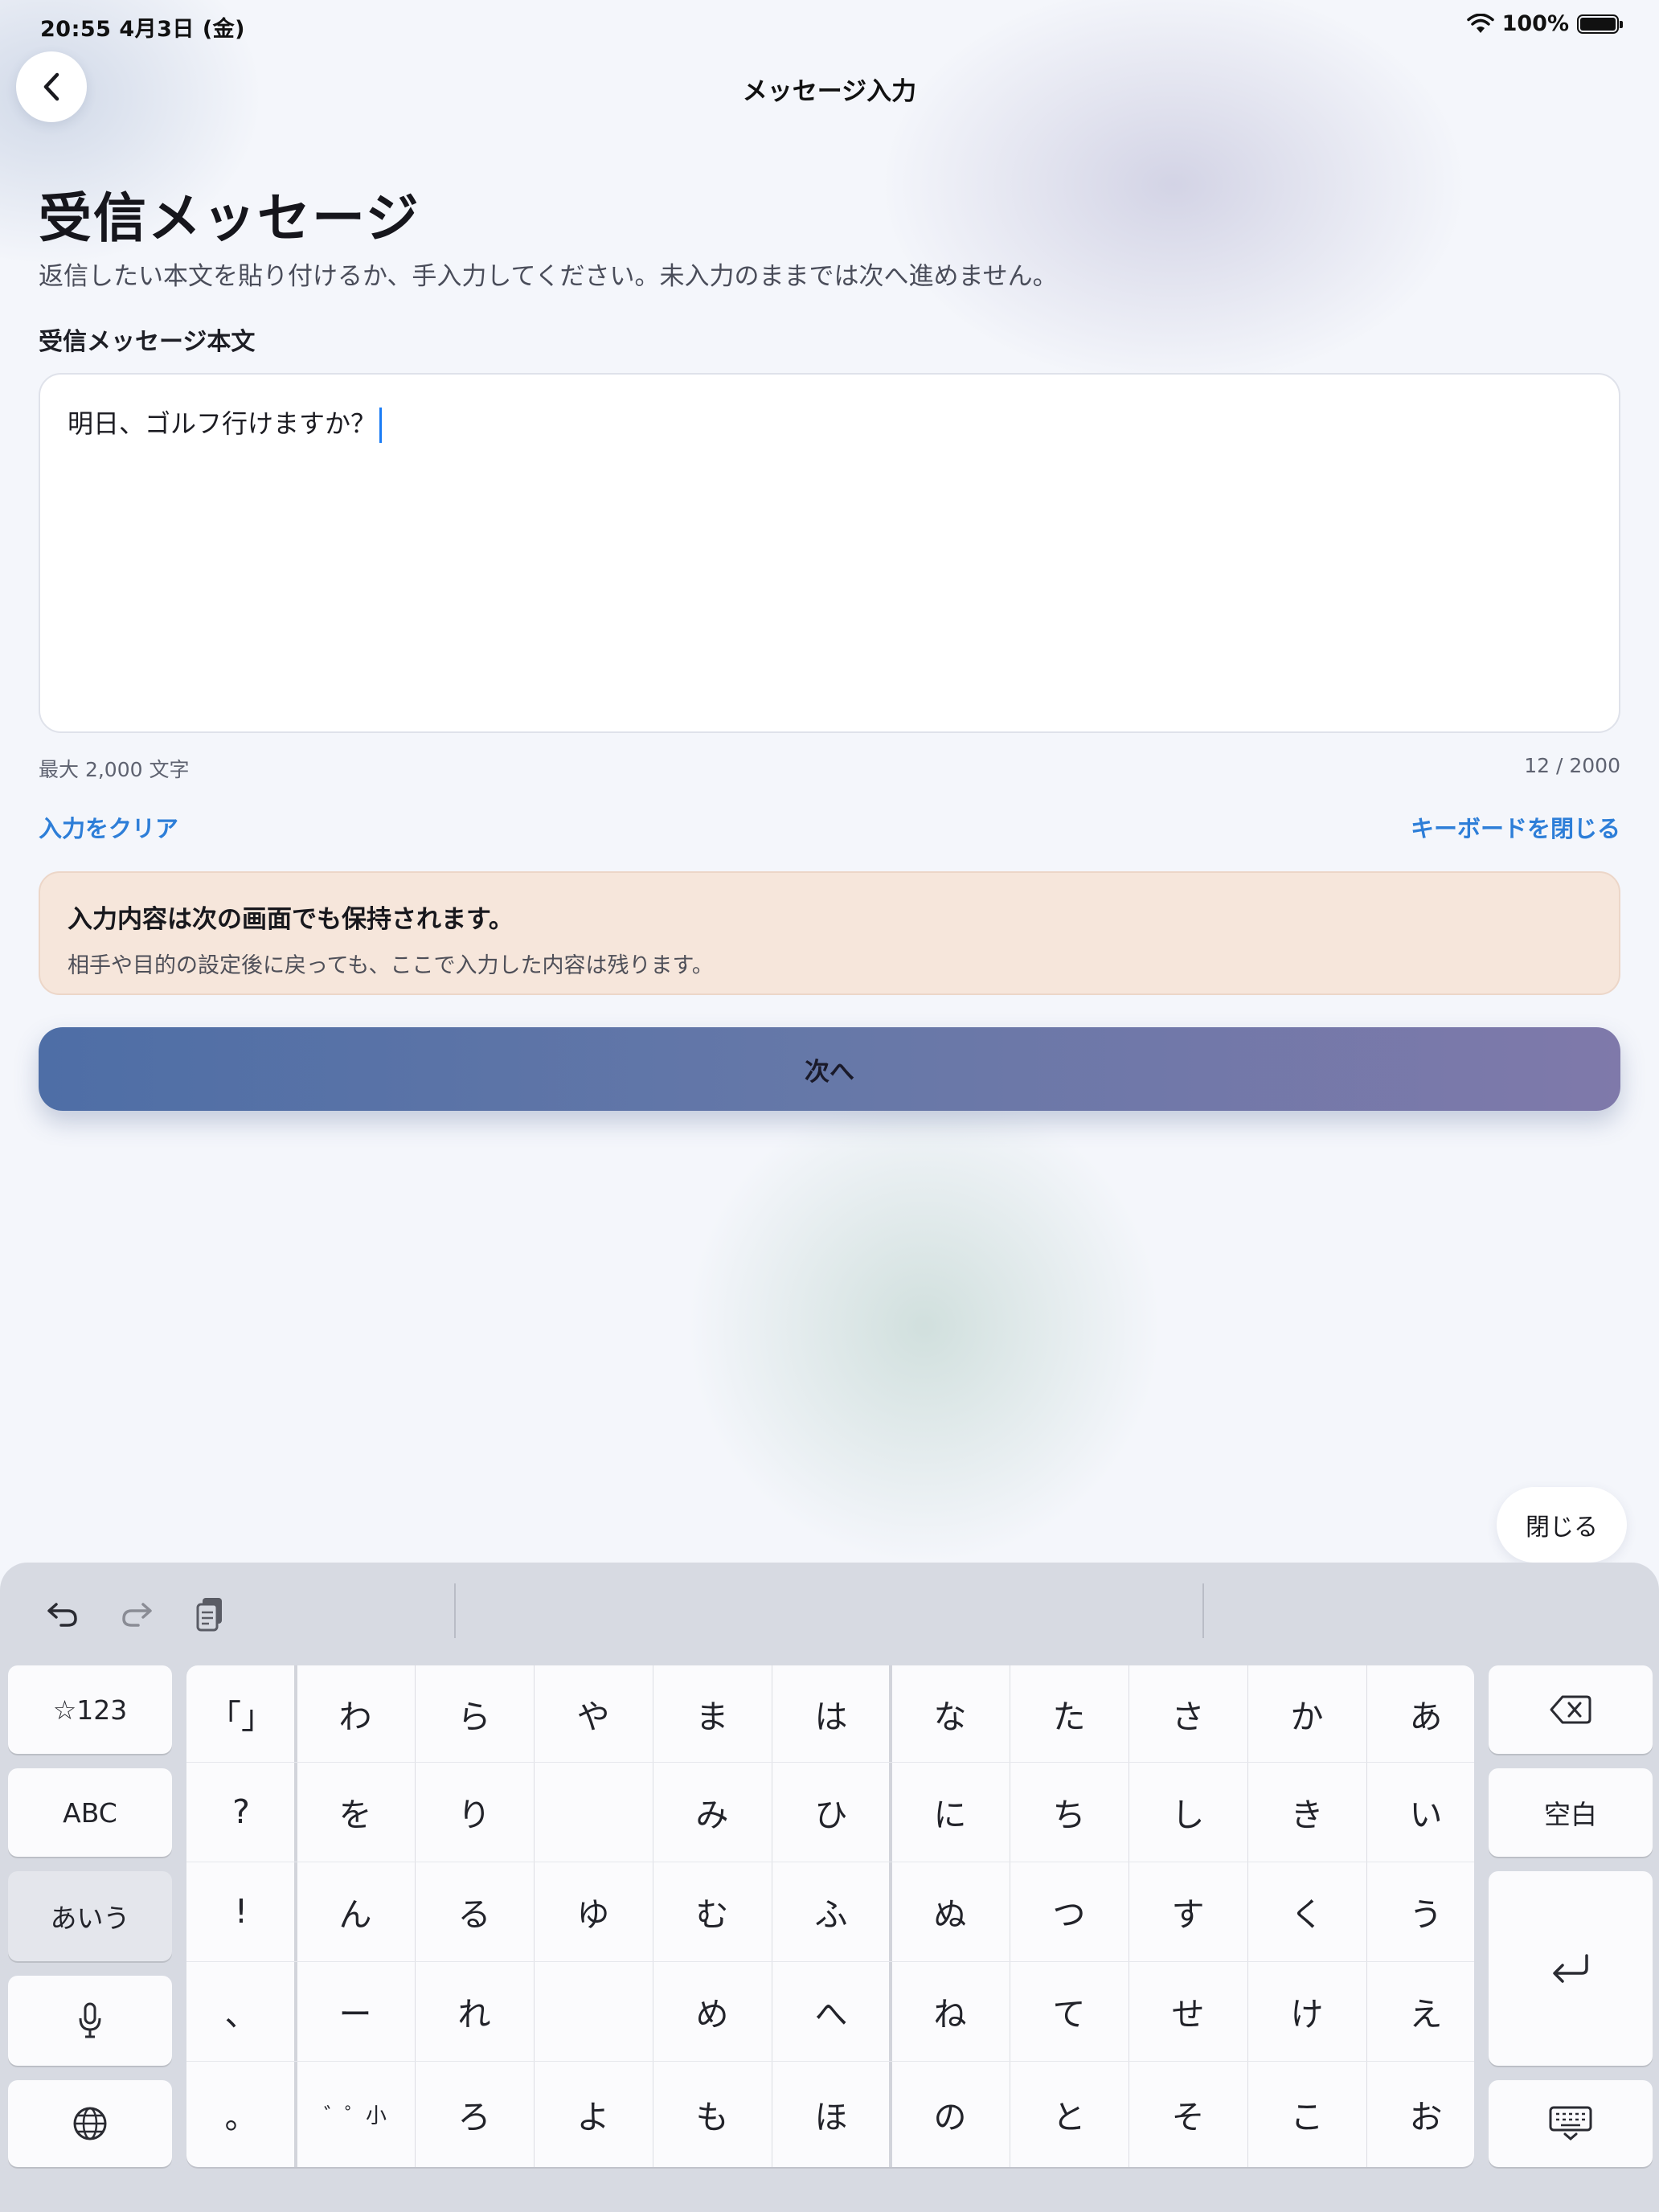 Image resolution: width=1659 pixels, height=2212 pixels. What do you see at coordinates (1420, 1912) in the screenshot?
I see `kana-key: う` at bounding box center [1420, 1912].